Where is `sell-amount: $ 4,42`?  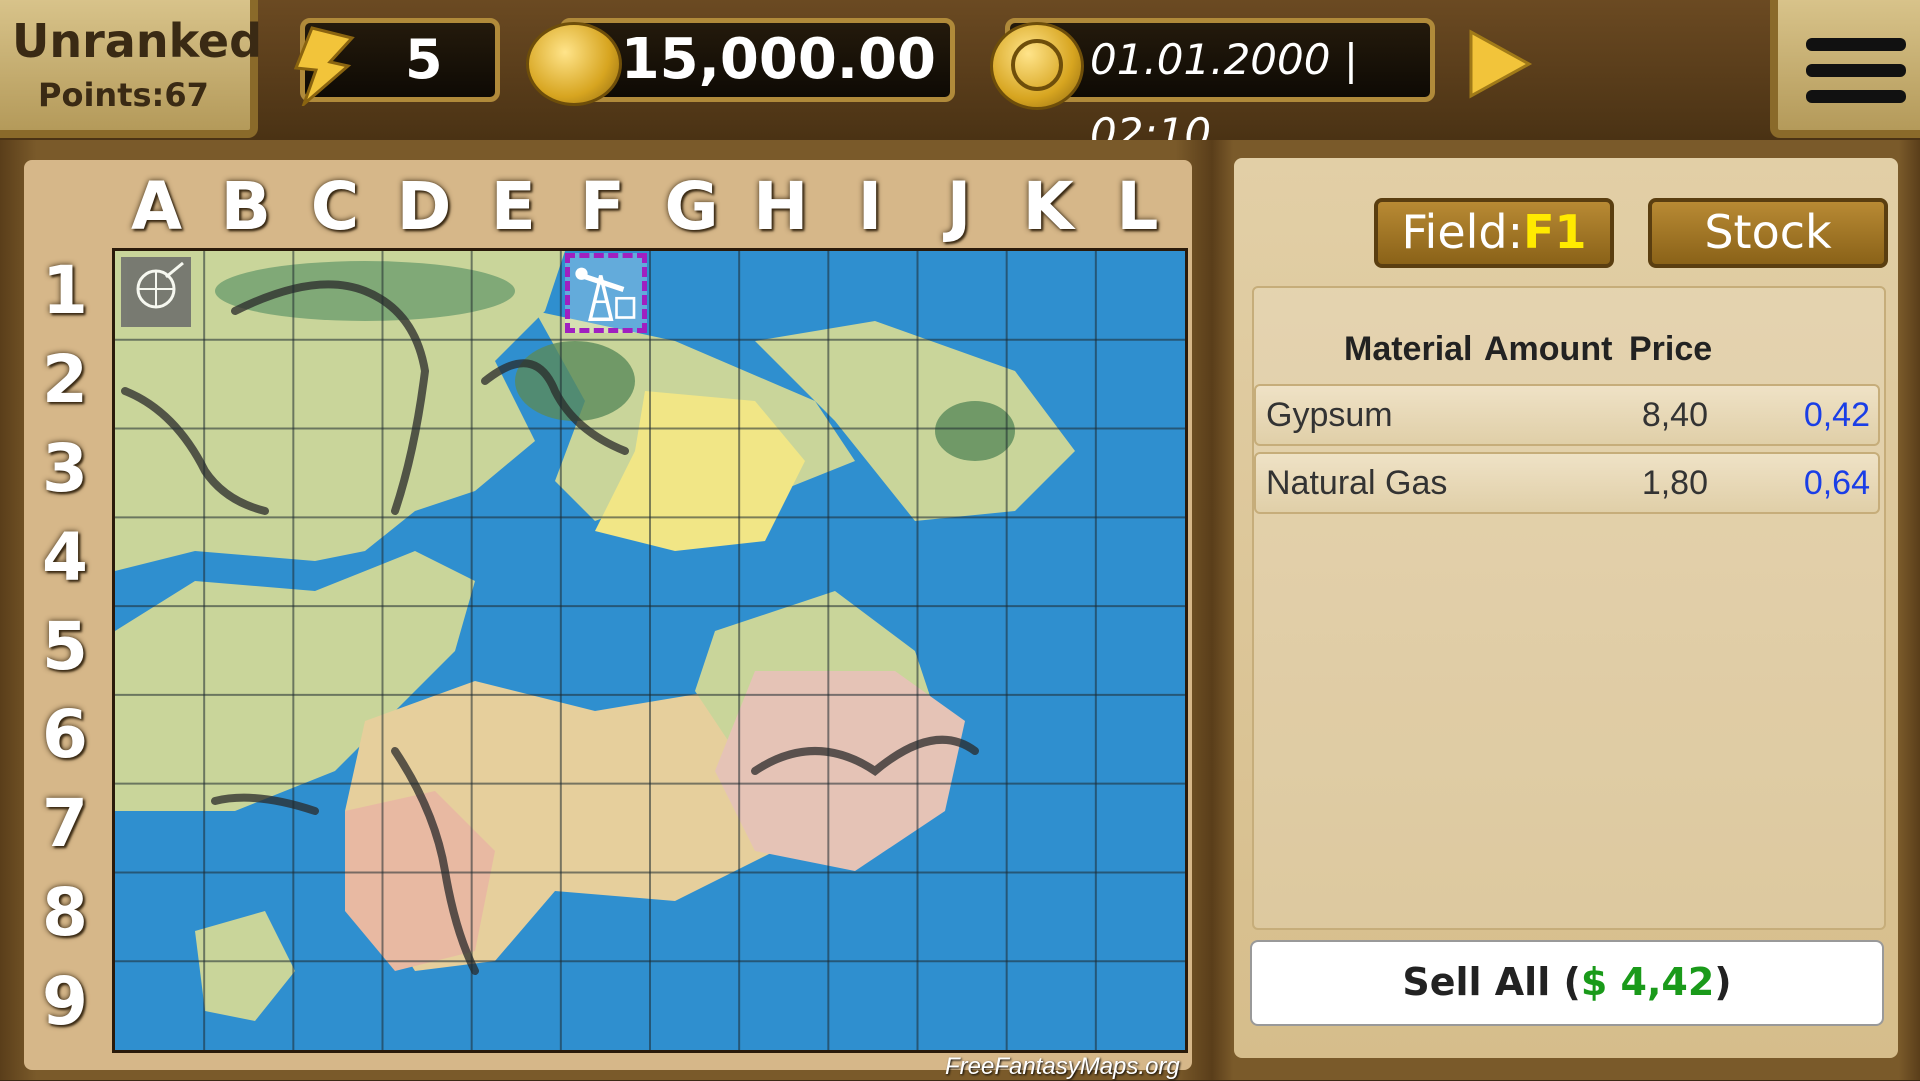 sell-amount: $ 4,42 is located at coordinates (1647, 982).